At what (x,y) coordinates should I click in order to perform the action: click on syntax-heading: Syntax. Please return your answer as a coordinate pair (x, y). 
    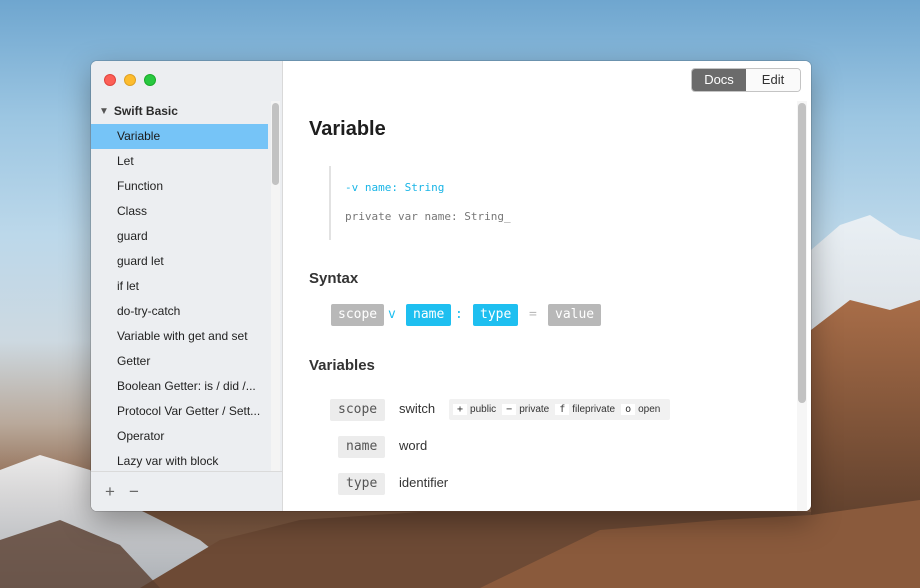
    Looking at the image, I should click on (334, 278).